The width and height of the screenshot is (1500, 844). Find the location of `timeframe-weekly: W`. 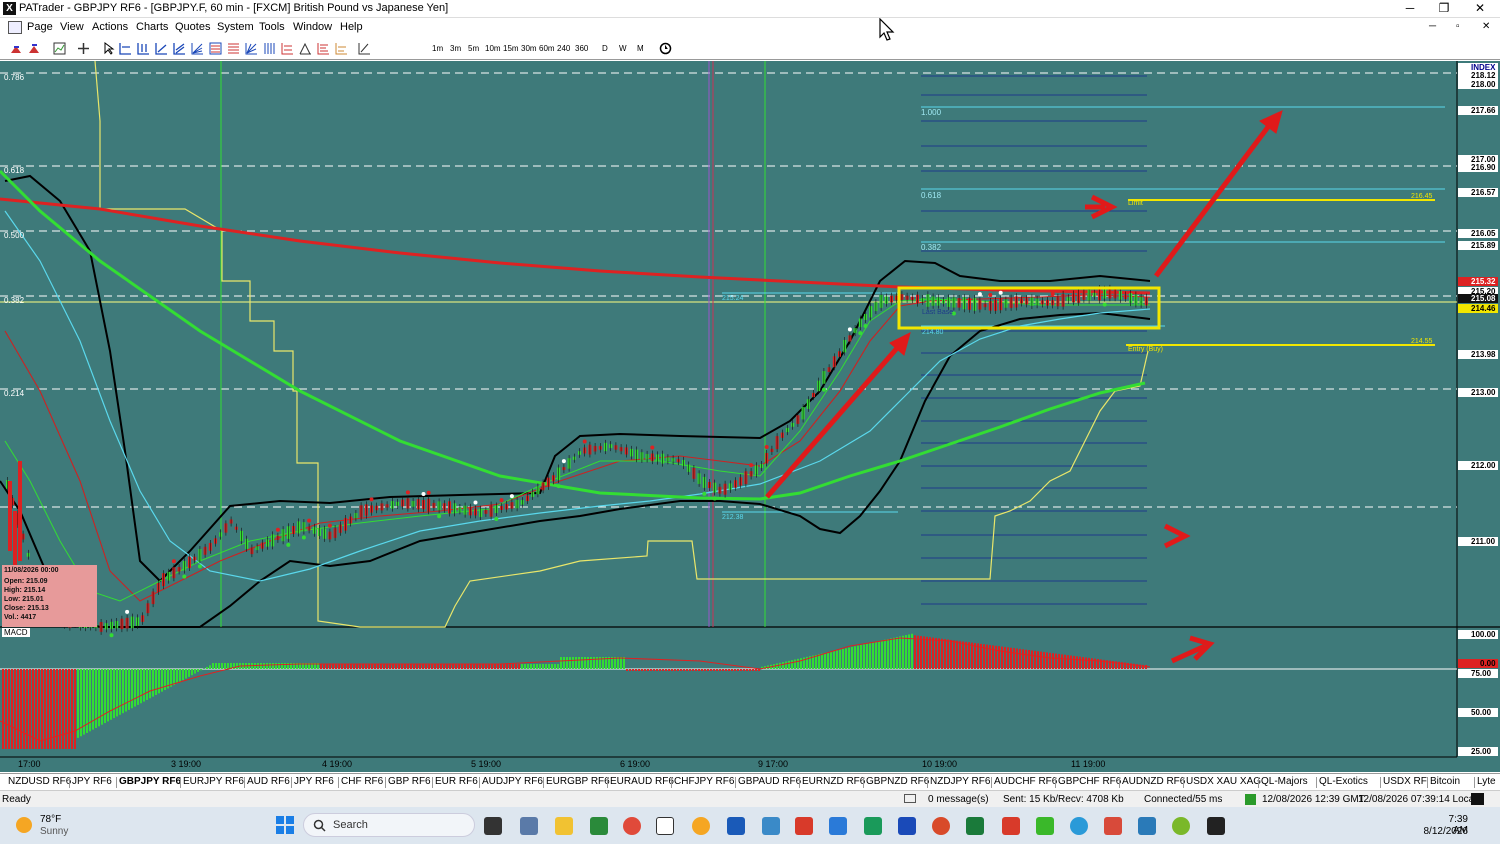

timeframe-weekly: W is located at coordinates (623, 48).